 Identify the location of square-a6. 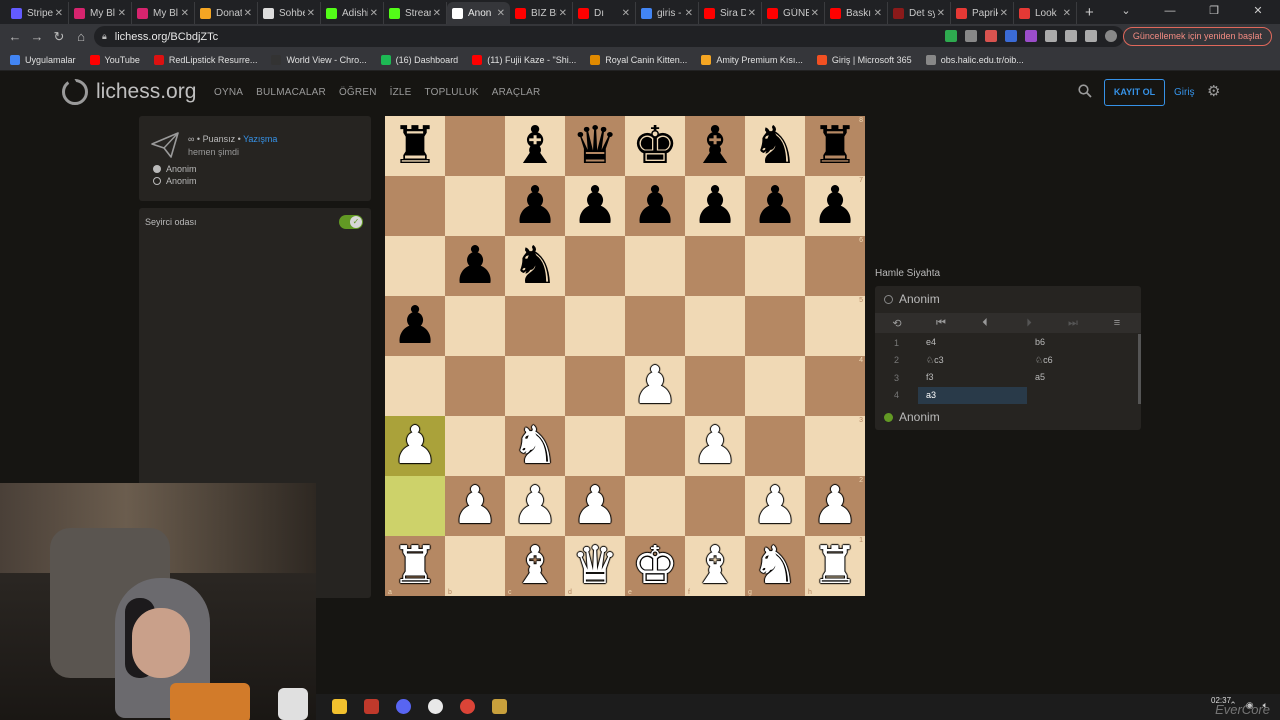
(415, 266).